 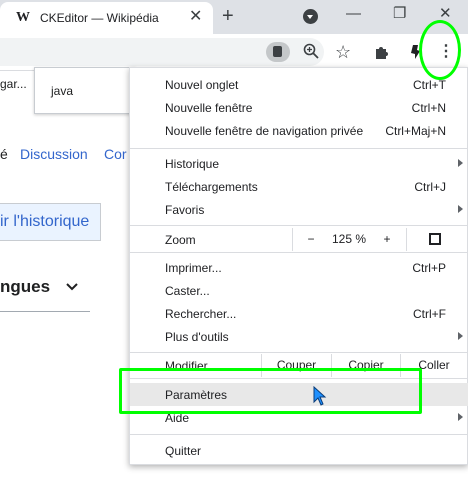 What do you see at coordinates (399, 14) in the screenshot?
I see `restore-button: ❐` at bounding box center [399, 14].